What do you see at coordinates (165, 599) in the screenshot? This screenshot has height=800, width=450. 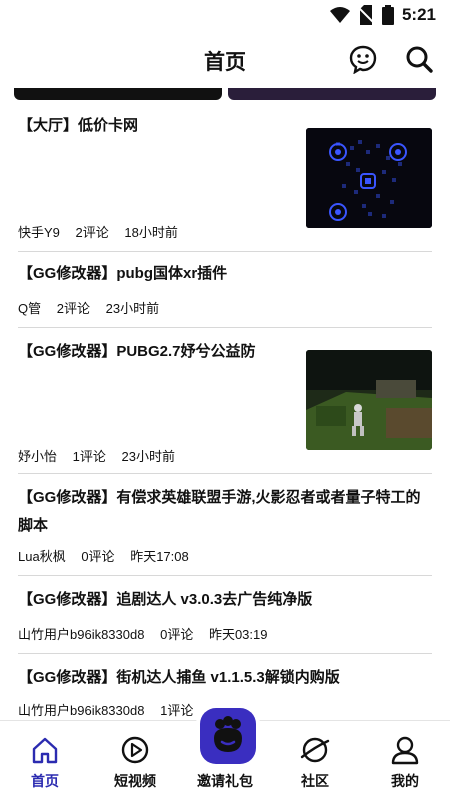 I see `post-title: 【GG修改器】追剧达人 v3.0.3去广告纯净版` at bounding box center [165, 599].